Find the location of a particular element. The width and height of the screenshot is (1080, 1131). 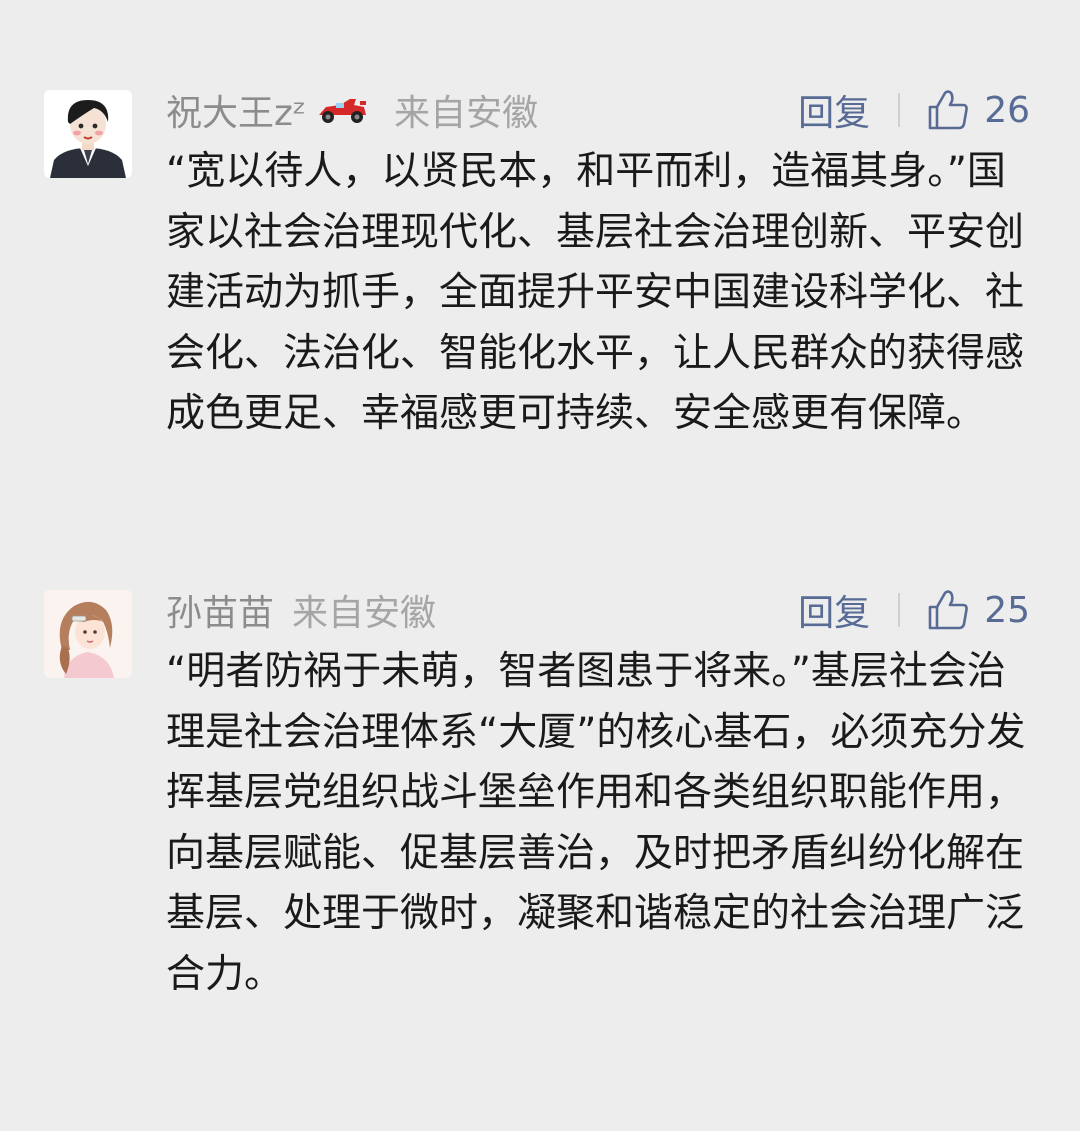

like-button: 25 is located at coordinates (978, 610).